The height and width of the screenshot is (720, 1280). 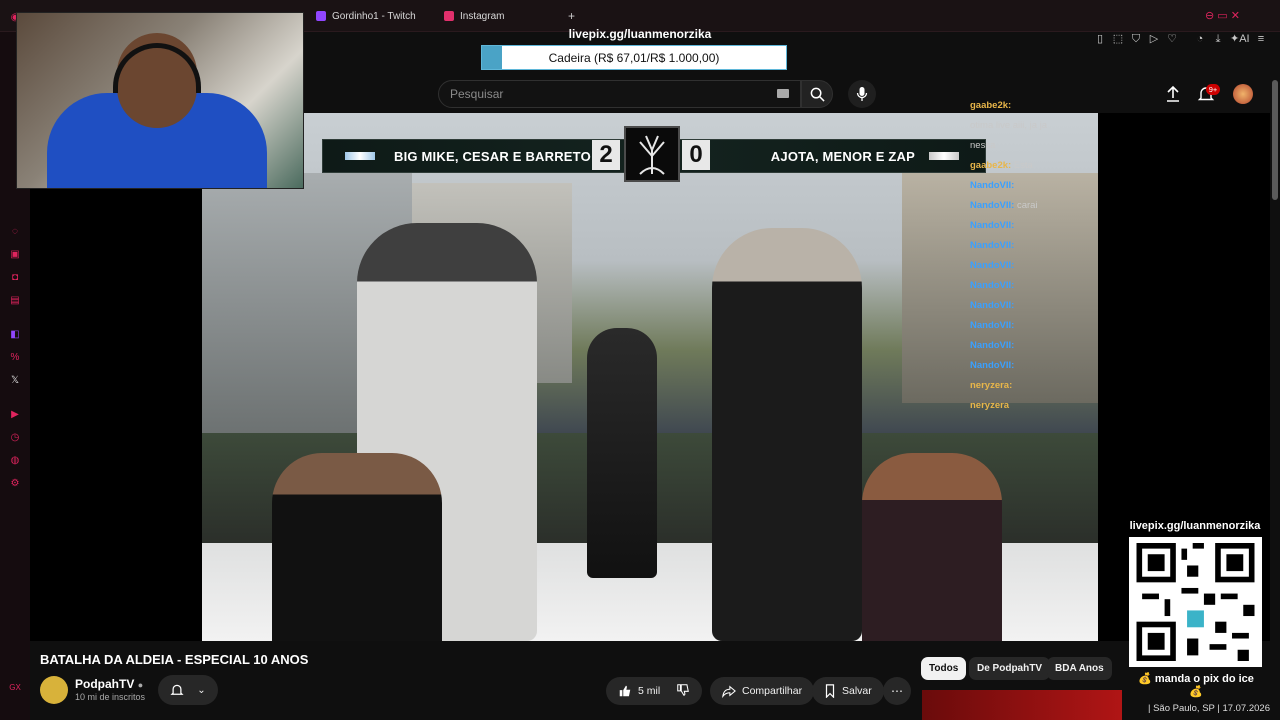 I want to click on share-label: Compartilhar, so click(x=772, y=691).